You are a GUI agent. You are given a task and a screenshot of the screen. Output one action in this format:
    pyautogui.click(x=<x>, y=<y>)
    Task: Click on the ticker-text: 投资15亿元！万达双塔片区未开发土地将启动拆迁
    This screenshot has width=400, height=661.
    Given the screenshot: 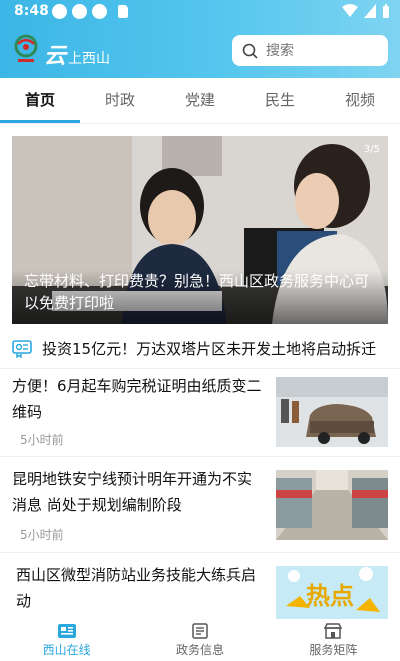 What is the action you would take?
    pyautogui.click(x=209, y=348)
    